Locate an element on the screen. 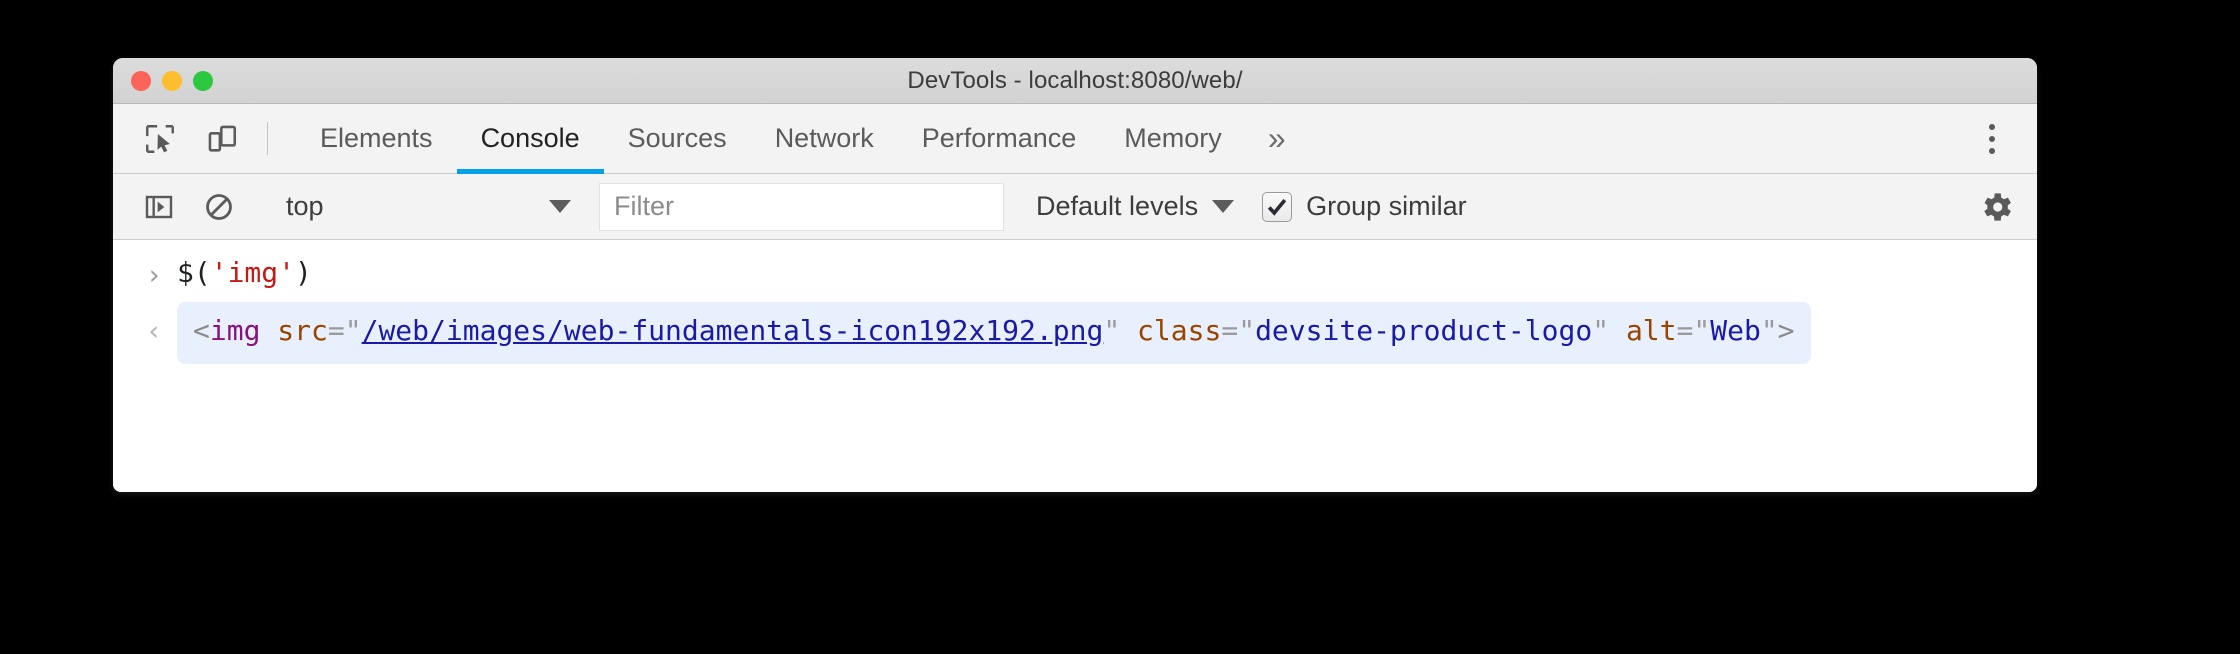  zoom-window-button is located at coordinates (203, 80).